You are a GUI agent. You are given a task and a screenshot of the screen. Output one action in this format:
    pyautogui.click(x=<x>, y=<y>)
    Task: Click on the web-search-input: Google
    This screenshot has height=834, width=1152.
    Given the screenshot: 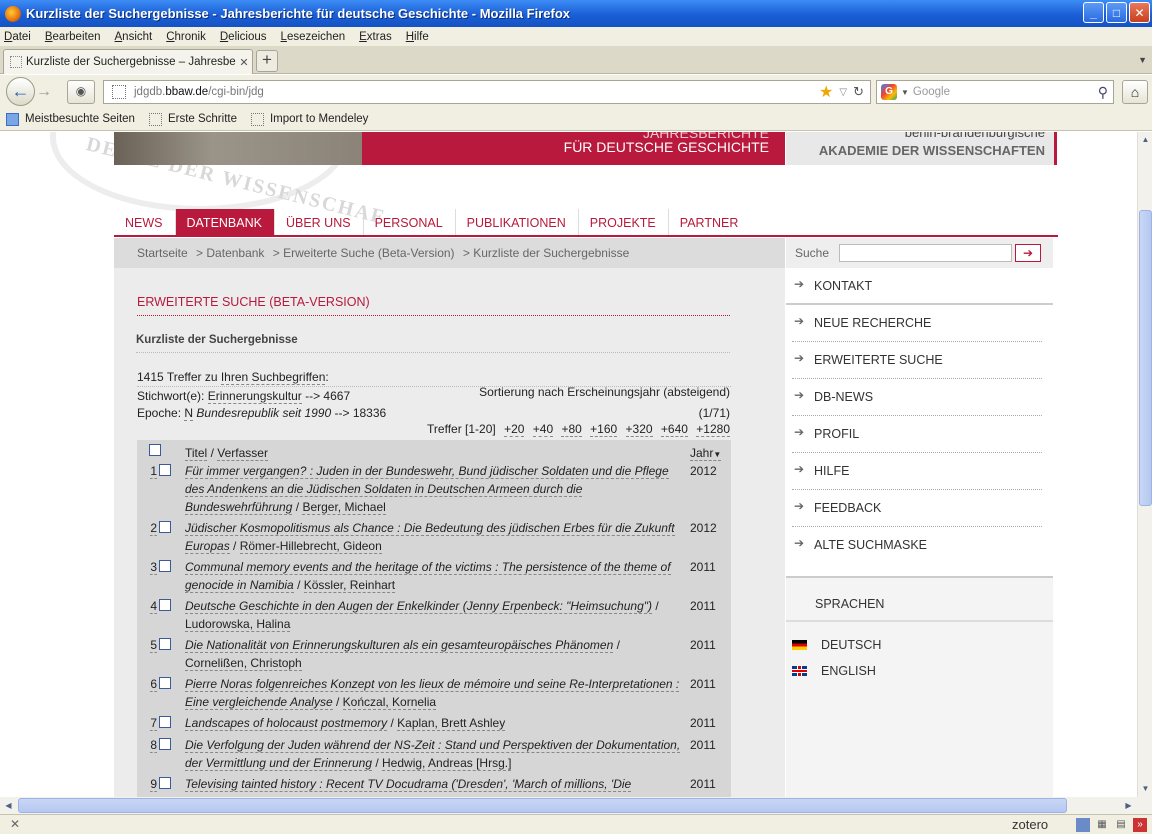 What is the action you would take?
    pyautogui.click(x=1005, y=92)
    